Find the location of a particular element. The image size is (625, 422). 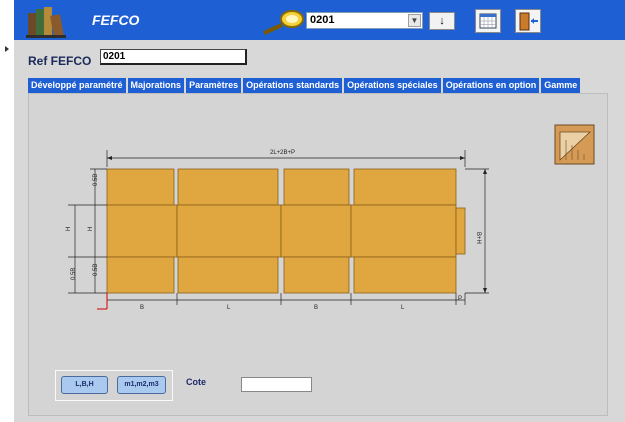

cote-label: Cote is located at coordinates (196, 382).